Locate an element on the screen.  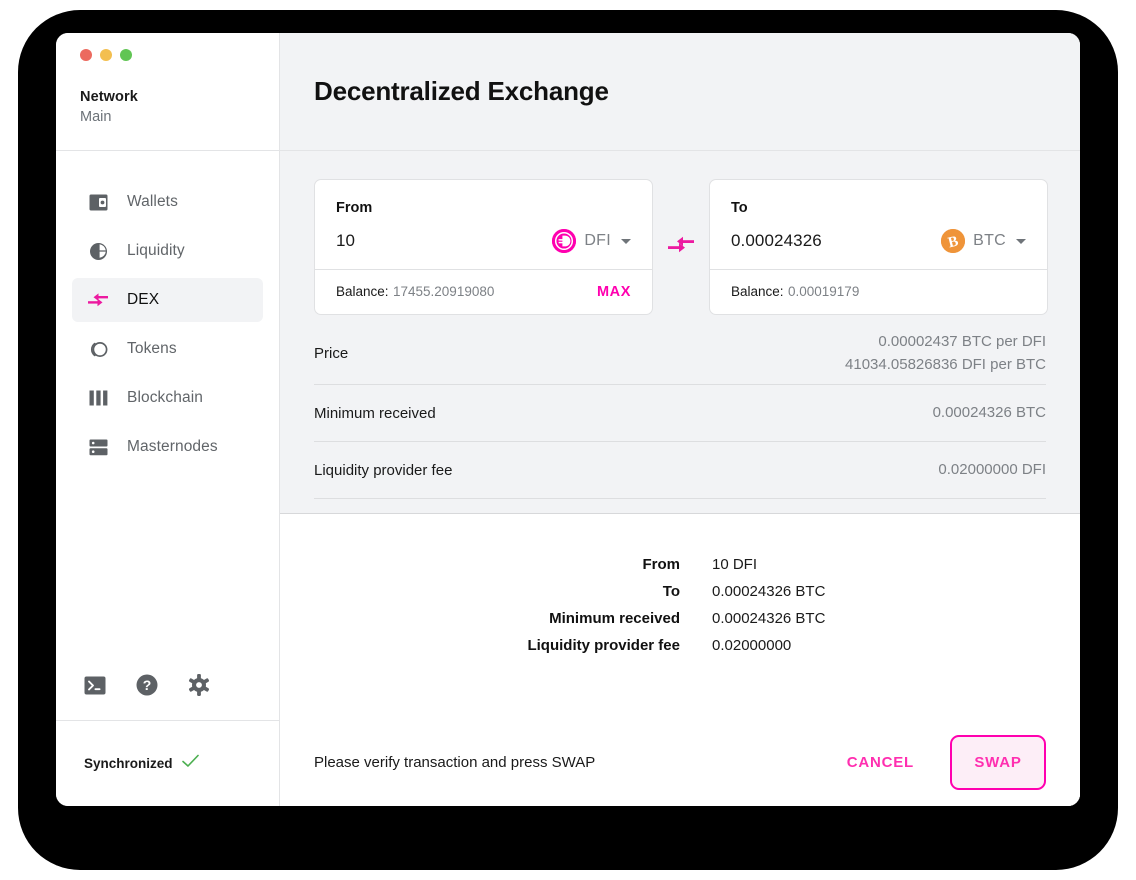
from-token-select: DFI is located at coordinates (591, 241).